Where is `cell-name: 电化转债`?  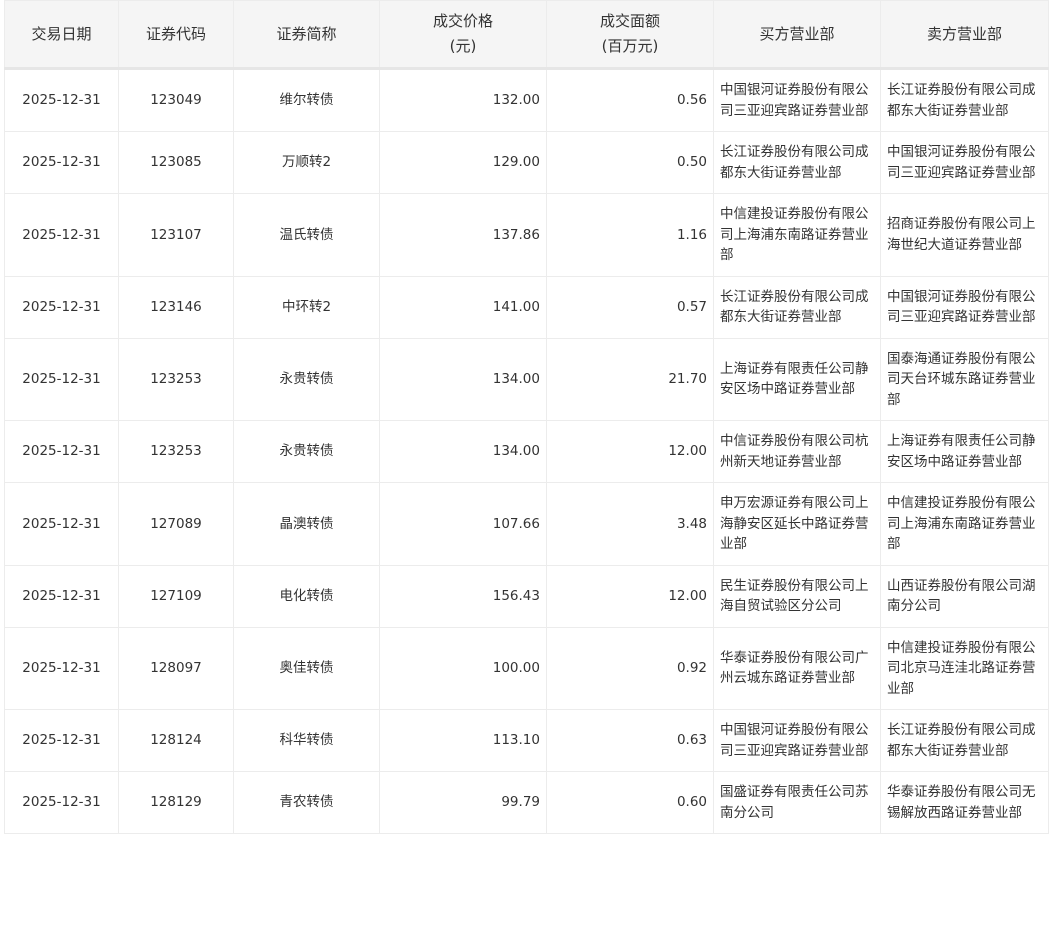
cell-name: 电化转债 is located at coordinates (306, 596).